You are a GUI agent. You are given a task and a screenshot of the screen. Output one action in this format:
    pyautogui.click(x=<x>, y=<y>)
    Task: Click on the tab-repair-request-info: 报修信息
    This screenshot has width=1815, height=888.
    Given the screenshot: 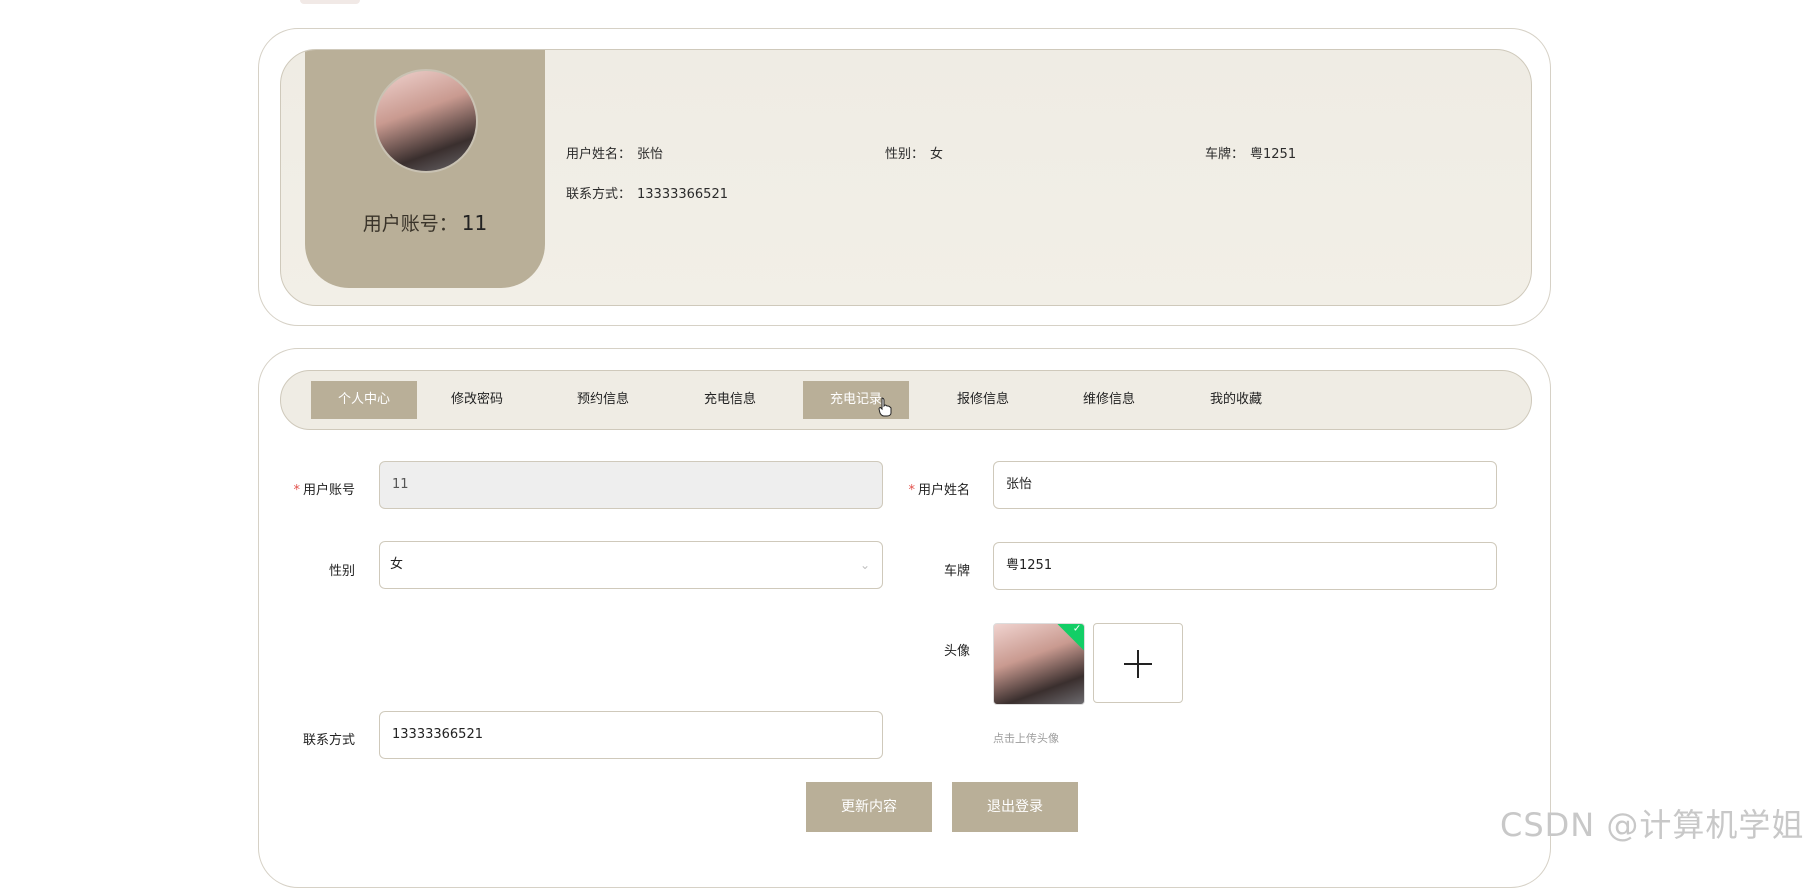 What is the action you would take?
    pyautogui.click(x=983, y=400)
    